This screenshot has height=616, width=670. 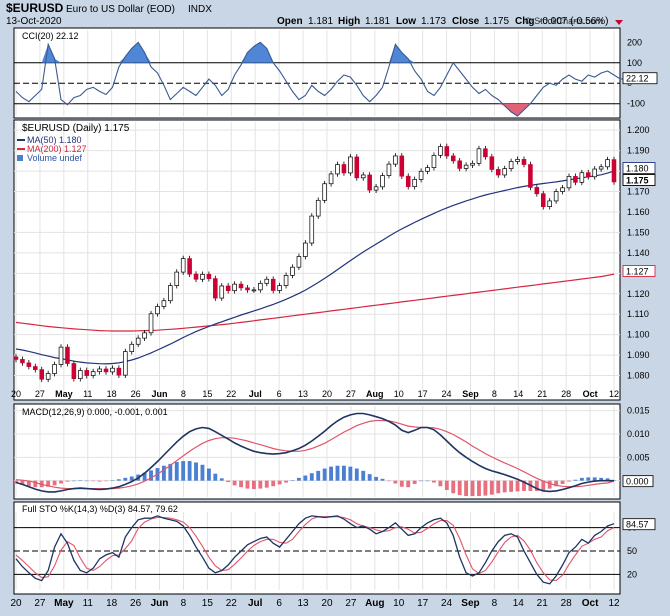 What do you see at coordinates (638, 212) in the screenshot?
I see `price-tick-label: 1.160` at bounding box center [638, 212].